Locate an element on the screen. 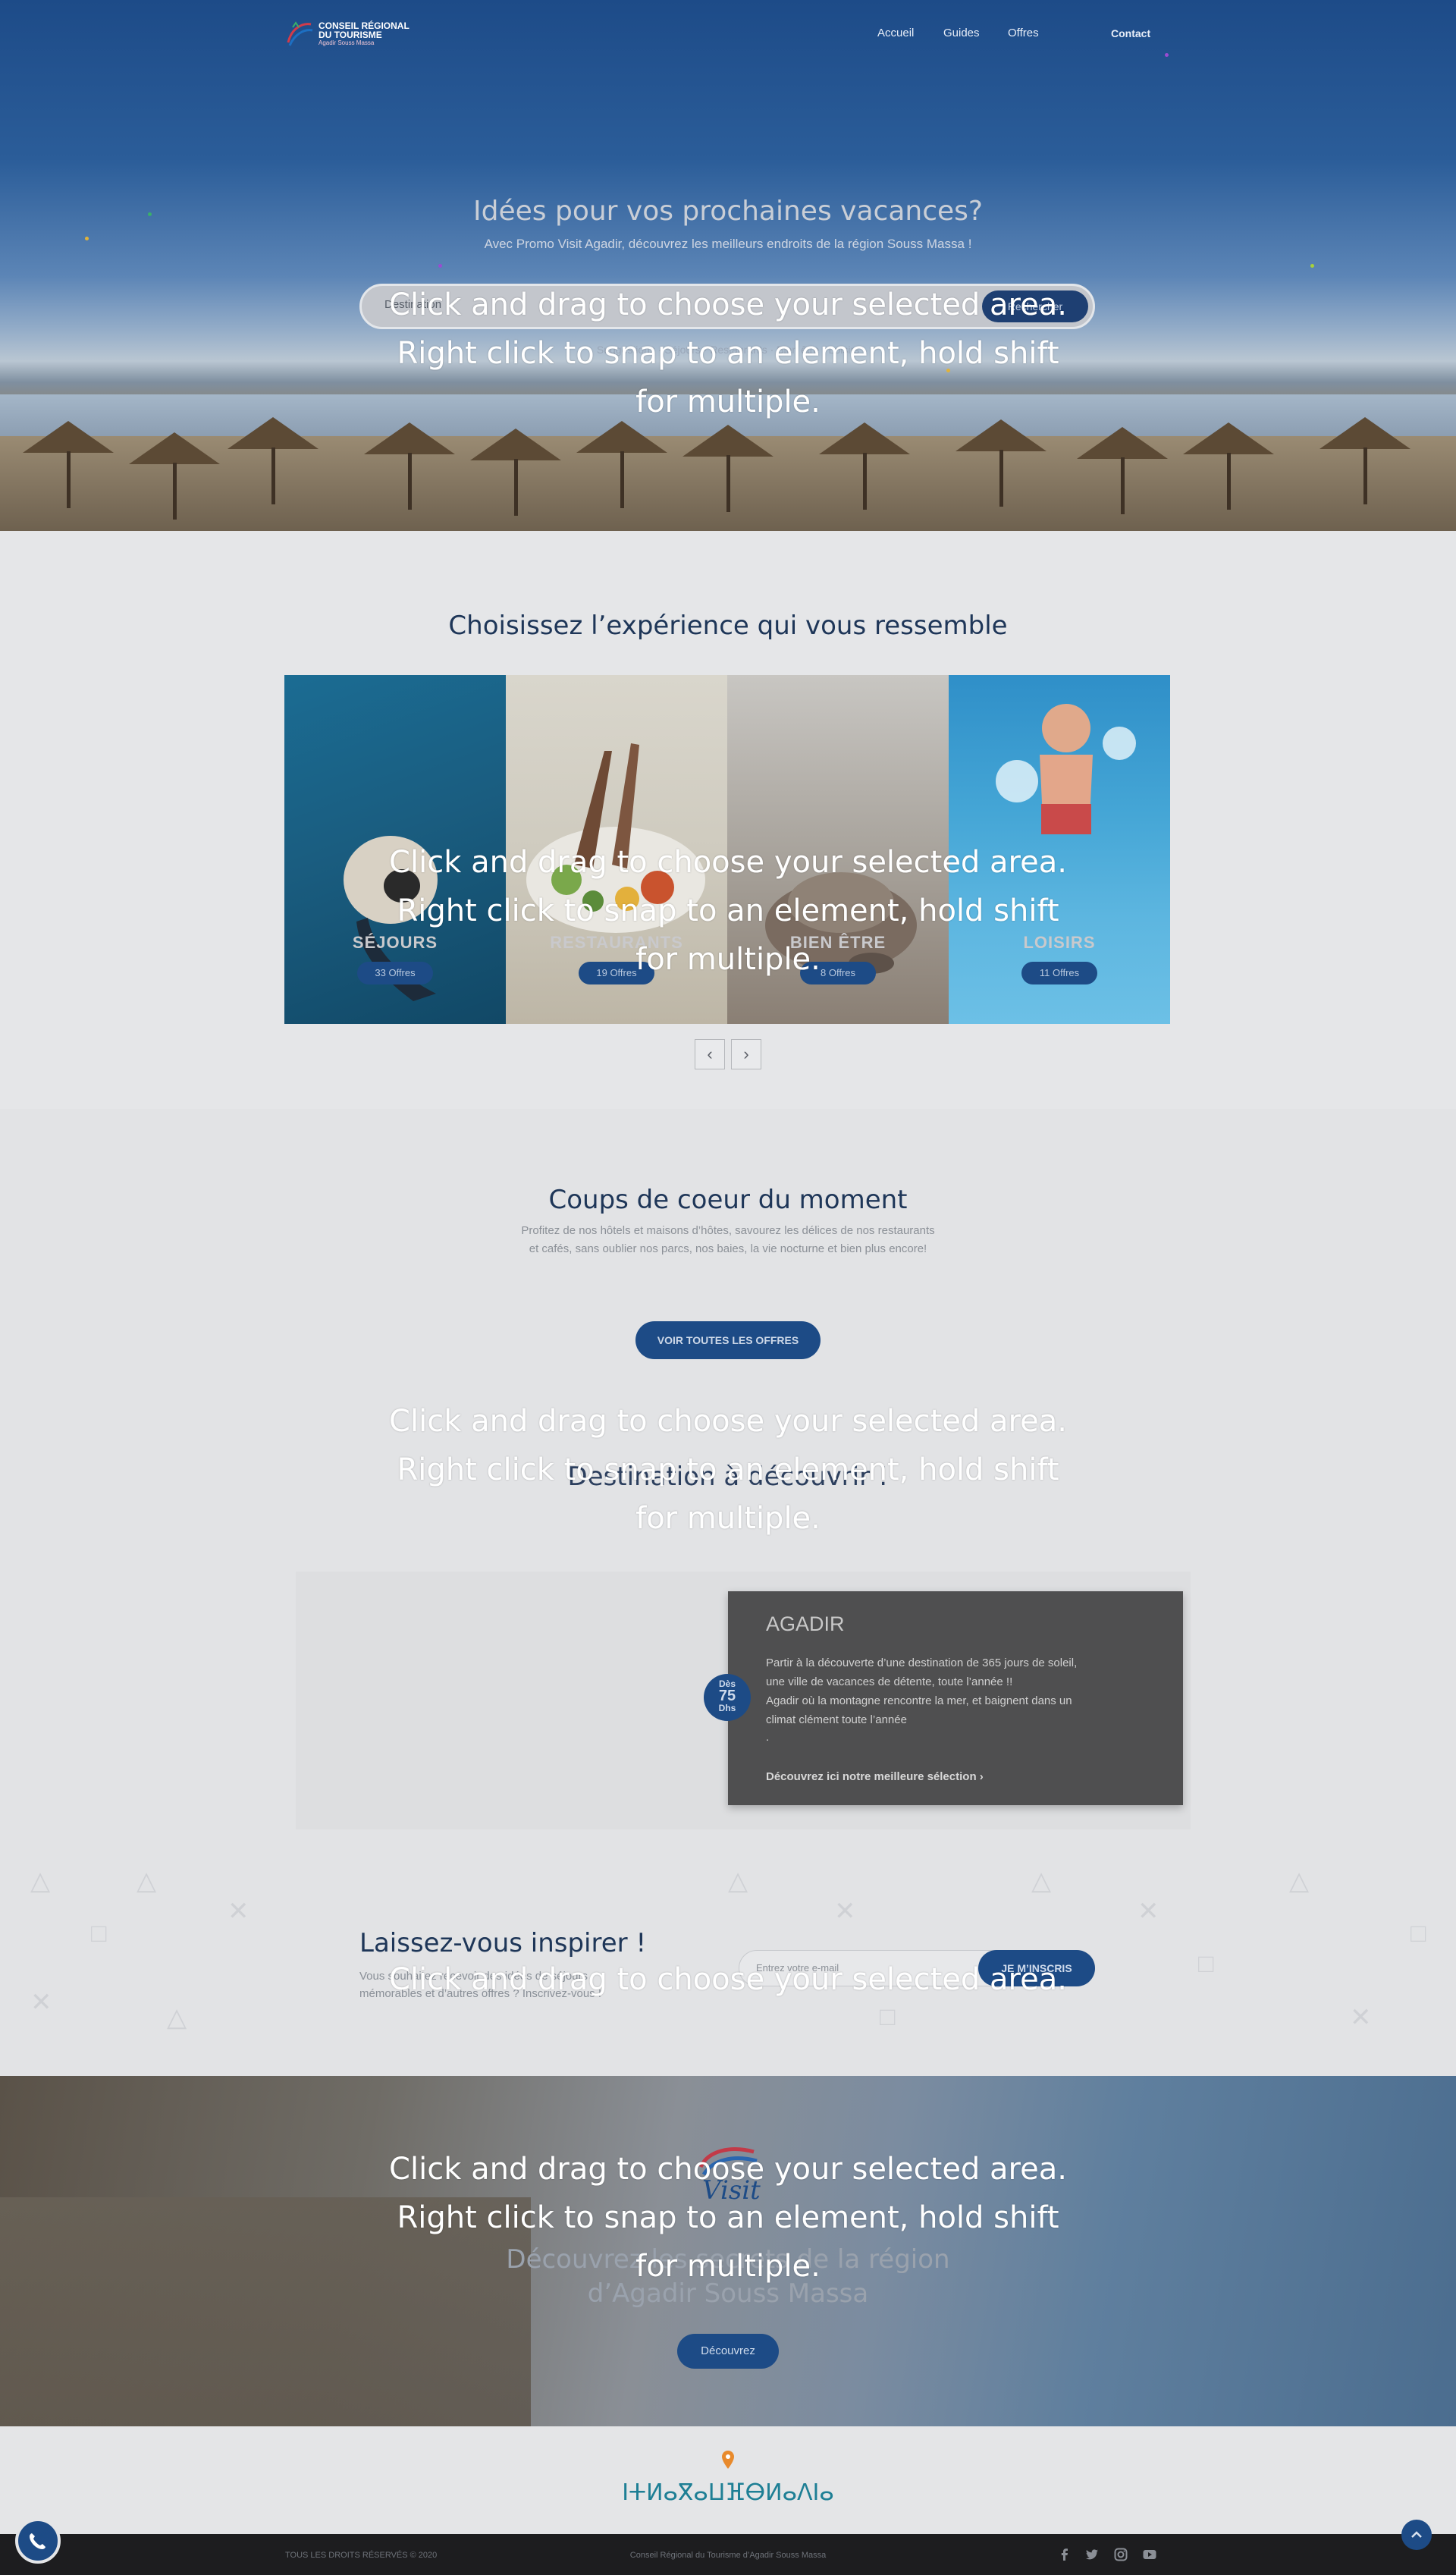 This screenshot has width=1456, height=2575. discover-button: Découvrez is located at coordinates (728, 2351).